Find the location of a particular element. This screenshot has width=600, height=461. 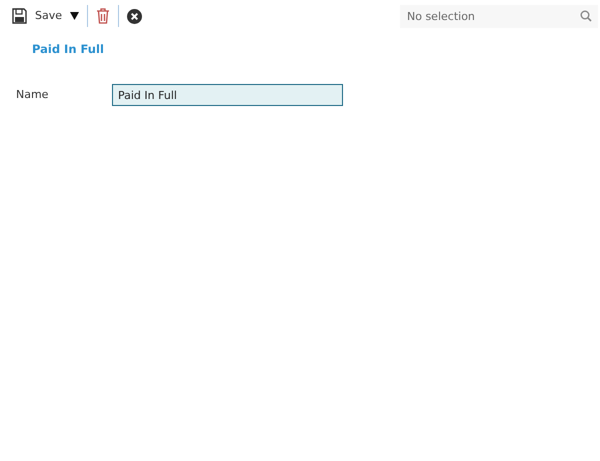

trash-icon is located at coordinates (103, 16).